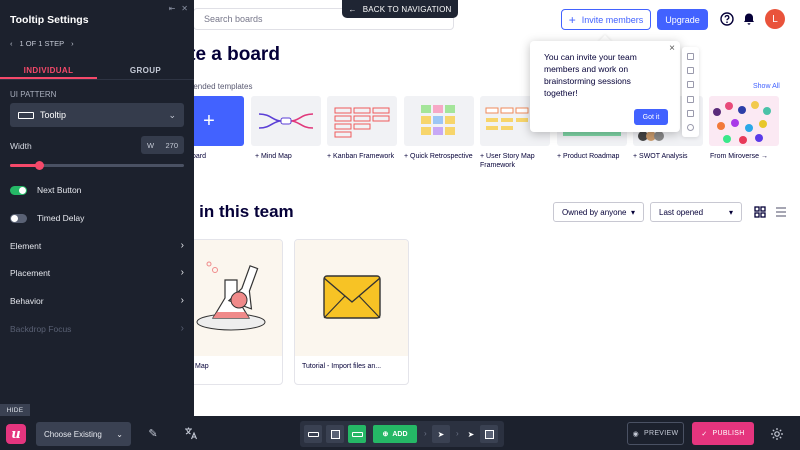  I want to click on invite-members-button: + Invite members, so click(606, 19).